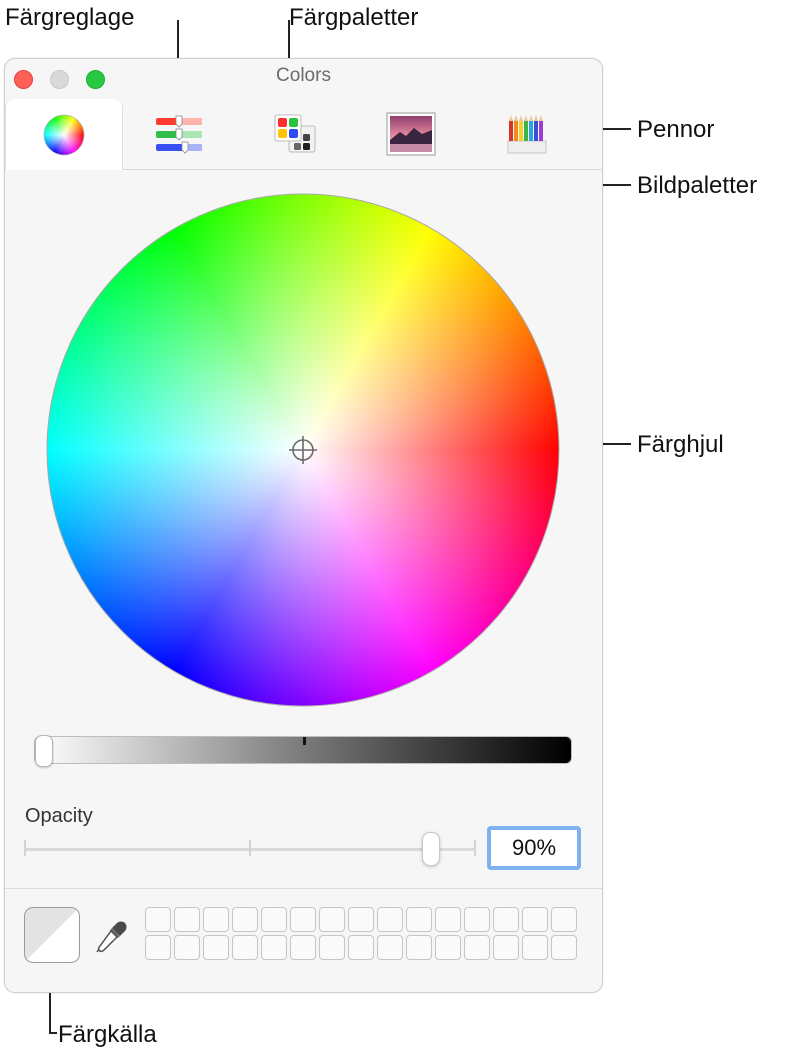 This screenshot has height=1059, width=795. What do you see at coordinates (304, 741) in the screenshot?
I see `brightness-marker` at bounding box center [304, 741].